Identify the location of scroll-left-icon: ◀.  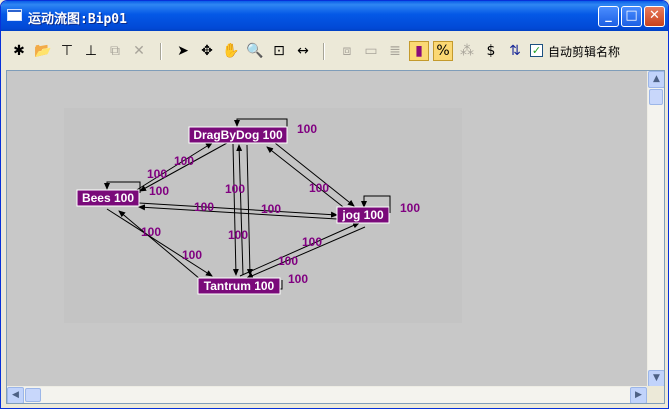
(15, 395).